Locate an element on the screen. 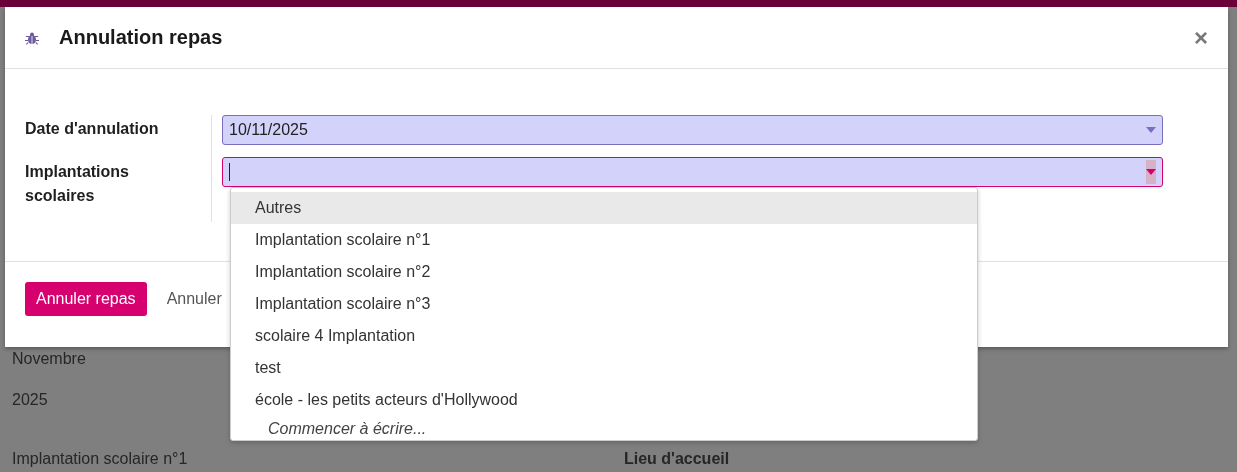 The image size is (1237, 472). bug-icon is located at coordinates (32, 37).